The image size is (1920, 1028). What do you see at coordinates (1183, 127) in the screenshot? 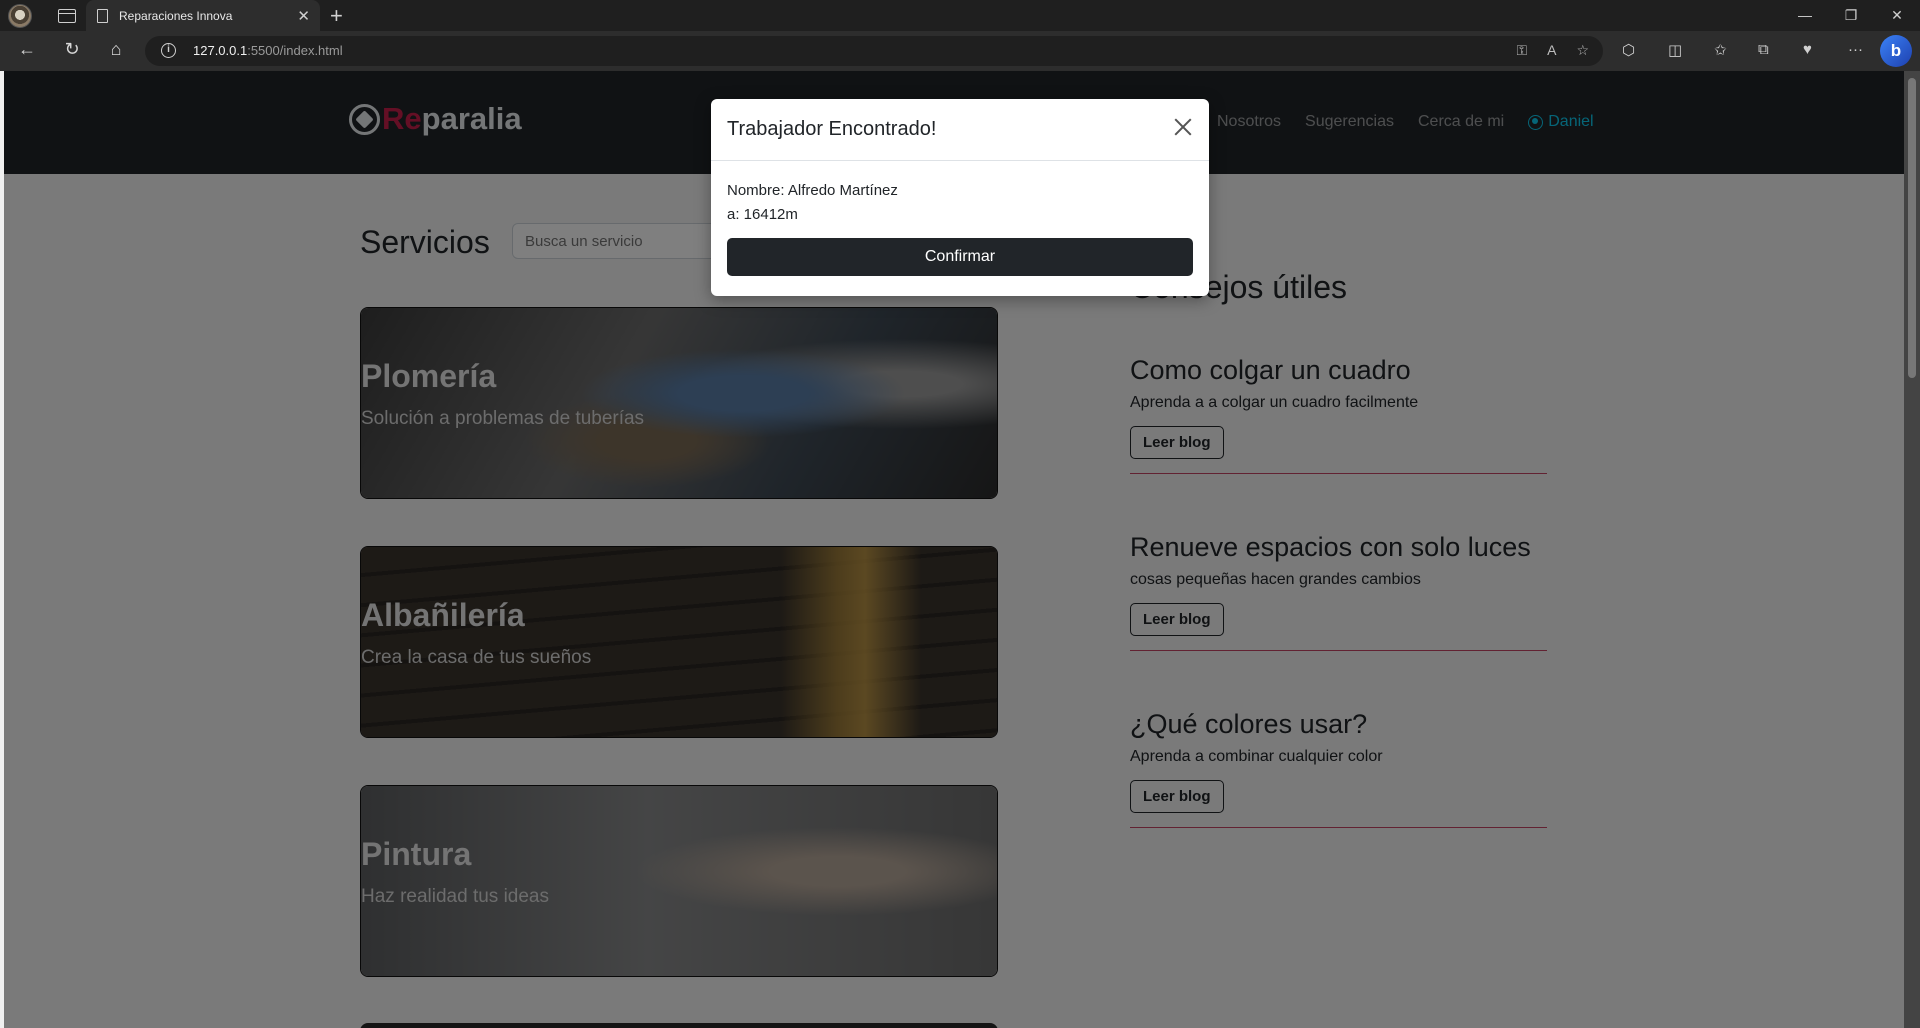
I see `close-icon` at bounding box center [1183, 127].